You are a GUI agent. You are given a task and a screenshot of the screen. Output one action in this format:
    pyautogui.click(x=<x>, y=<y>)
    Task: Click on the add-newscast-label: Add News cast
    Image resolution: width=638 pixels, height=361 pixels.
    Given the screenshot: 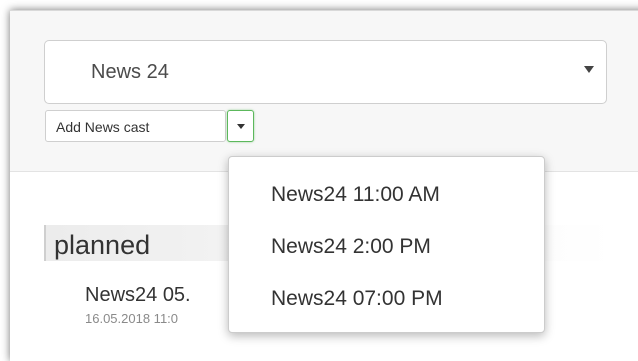 What is the action you would take?
    pyautogui.click(x=103, y=127)
    